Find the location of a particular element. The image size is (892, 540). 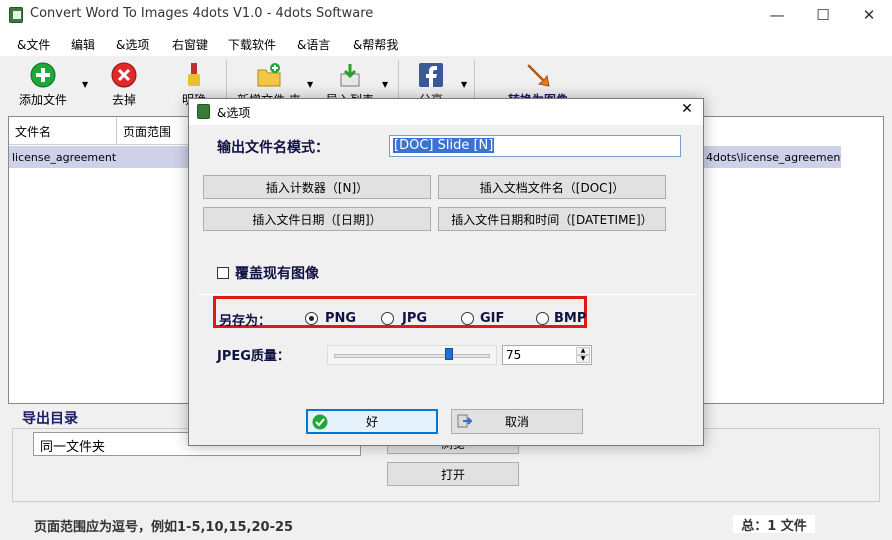

add-file-label: 添加文件 is located at coordinates (42, 100).